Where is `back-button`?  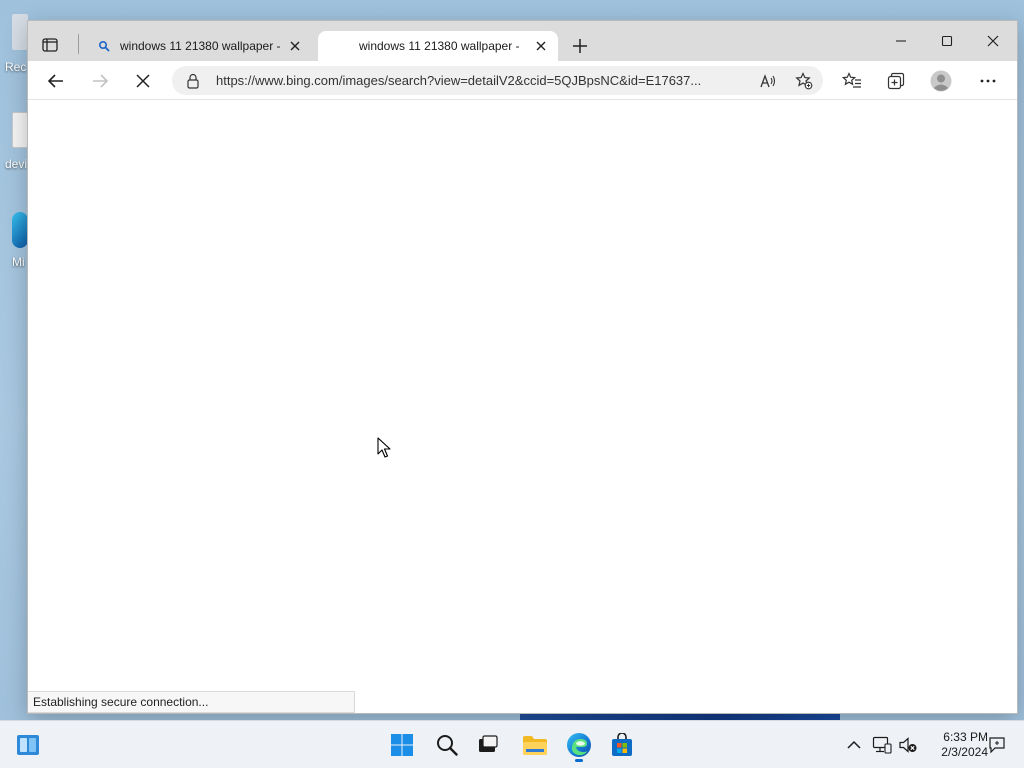
back-button is located at coordinates (56, 81).